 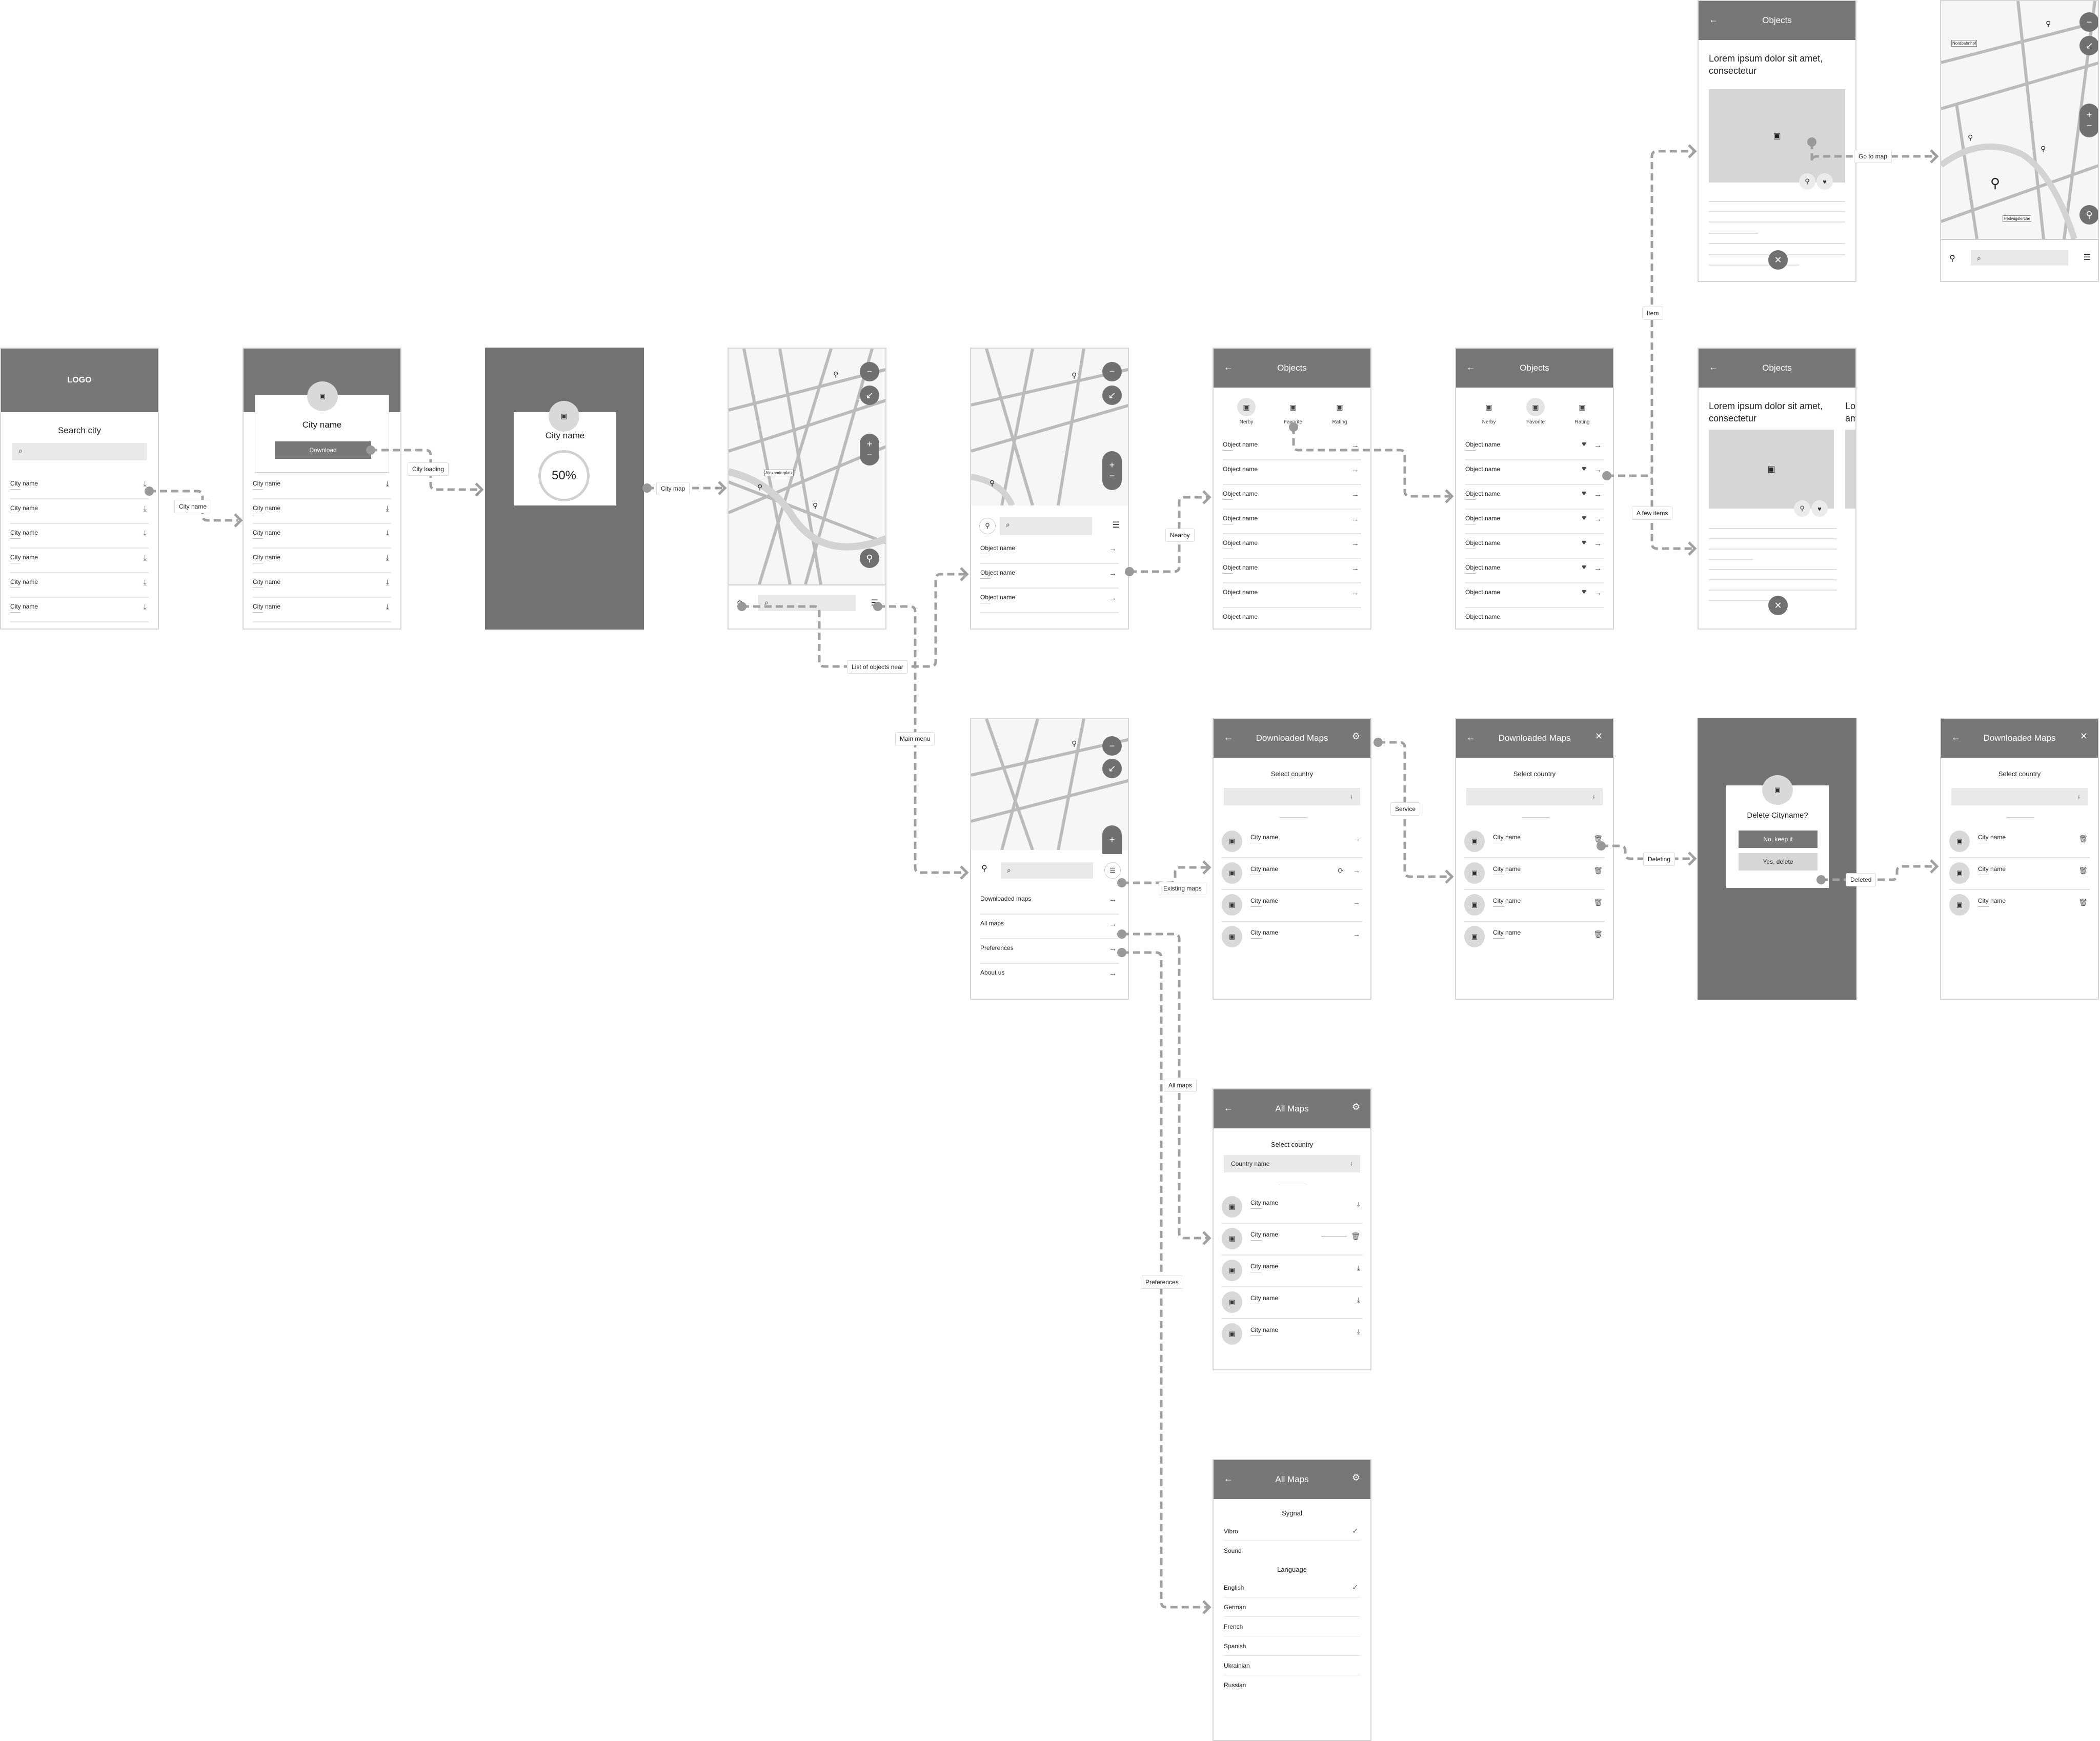 What do you see at coordinates (1074, 375) in the screenshot?
I see `map-pin-icon: ⚲` at bounding box center [1074, 375].